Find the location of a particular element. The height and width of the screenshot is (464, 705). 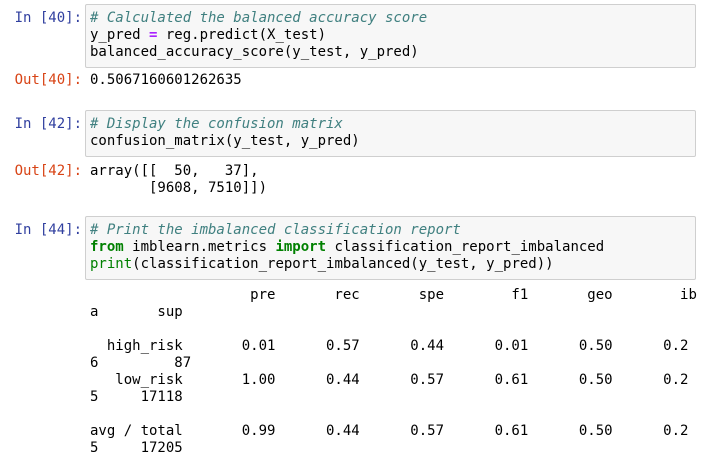

keyword-from: from is located at coordinates (107, 246).